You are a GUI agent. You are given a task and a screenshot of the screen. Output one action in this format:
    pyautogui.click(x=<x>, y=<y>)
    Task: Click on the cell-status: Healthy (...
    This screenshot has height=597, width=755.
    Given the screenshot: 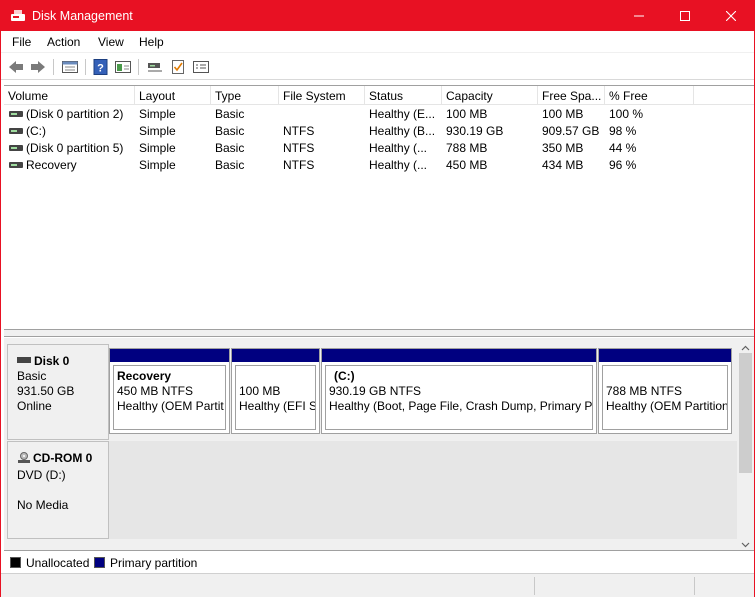 What is the action you would take?
    pyautogui.click(x=398, y=165)
    